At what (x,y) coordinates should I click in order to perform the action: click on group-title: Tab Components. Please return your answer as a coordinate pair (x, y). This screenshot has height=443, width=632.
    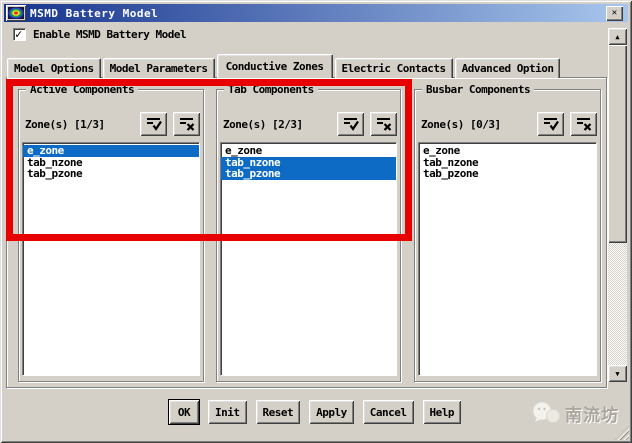
    Looking at the image, I should click on (271, 89).